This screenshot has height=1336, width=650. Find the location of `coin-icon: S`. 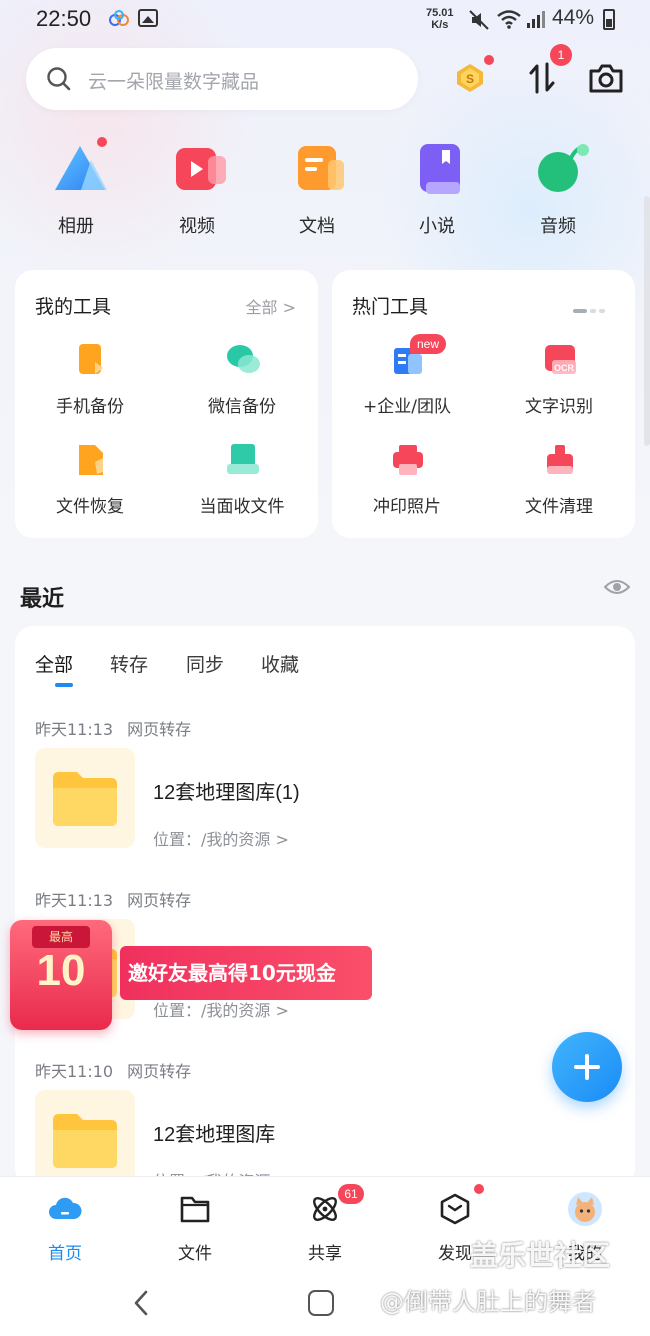

coin-icon: S is located at coordinates (470, 78).